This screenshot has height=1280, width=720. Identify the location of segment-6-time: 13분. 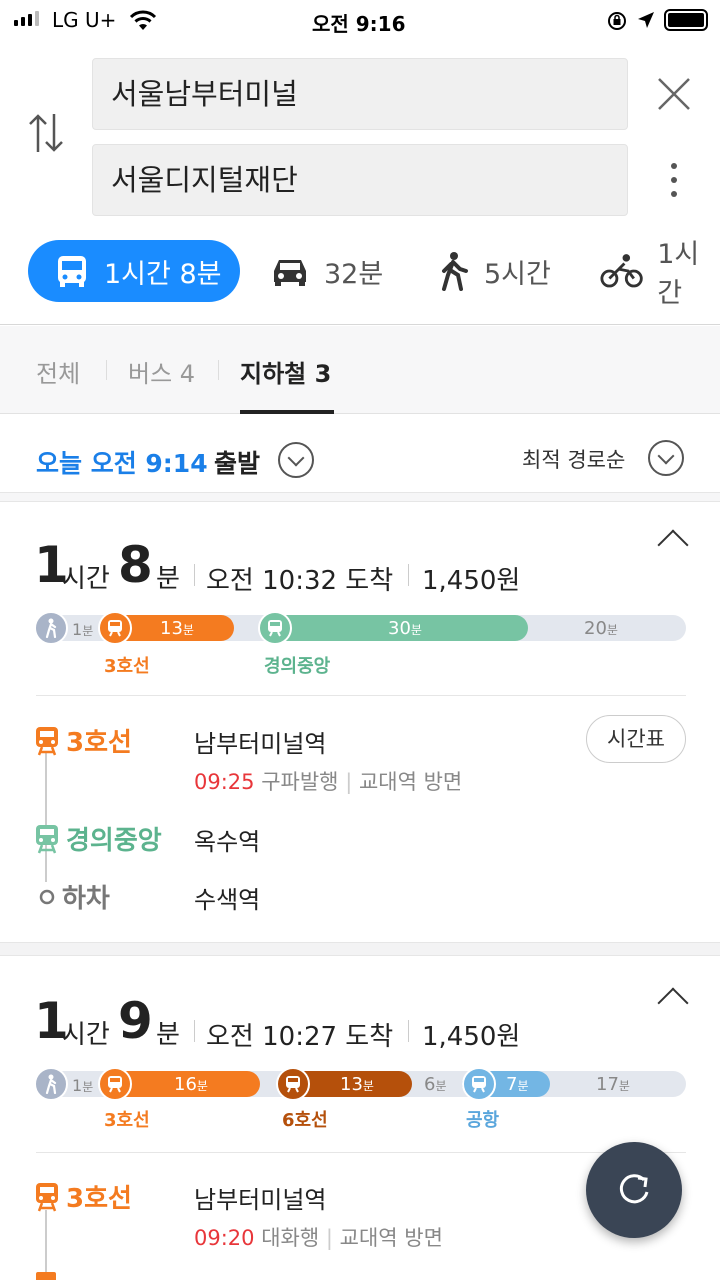
(357, 1084).